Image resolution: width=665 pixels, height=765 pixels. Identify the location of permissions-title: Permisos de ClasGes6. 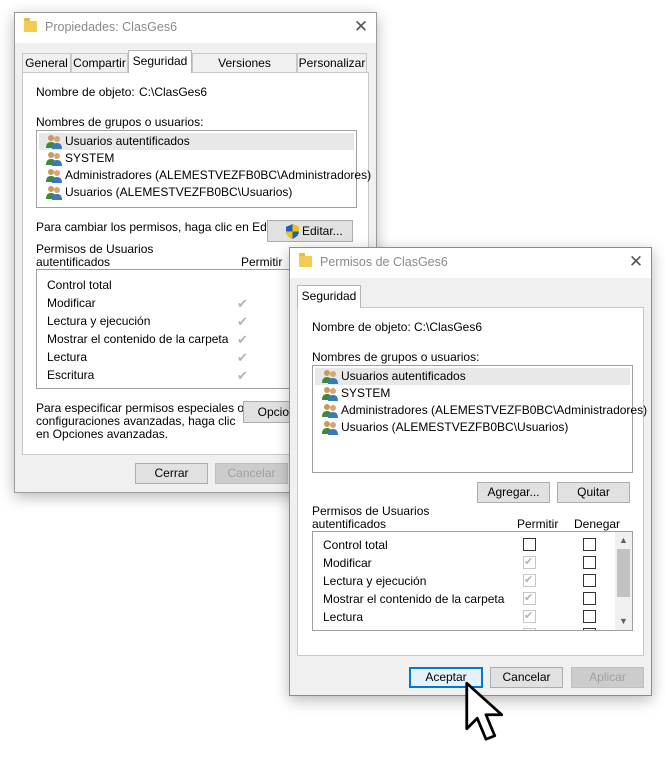
(384, 262).